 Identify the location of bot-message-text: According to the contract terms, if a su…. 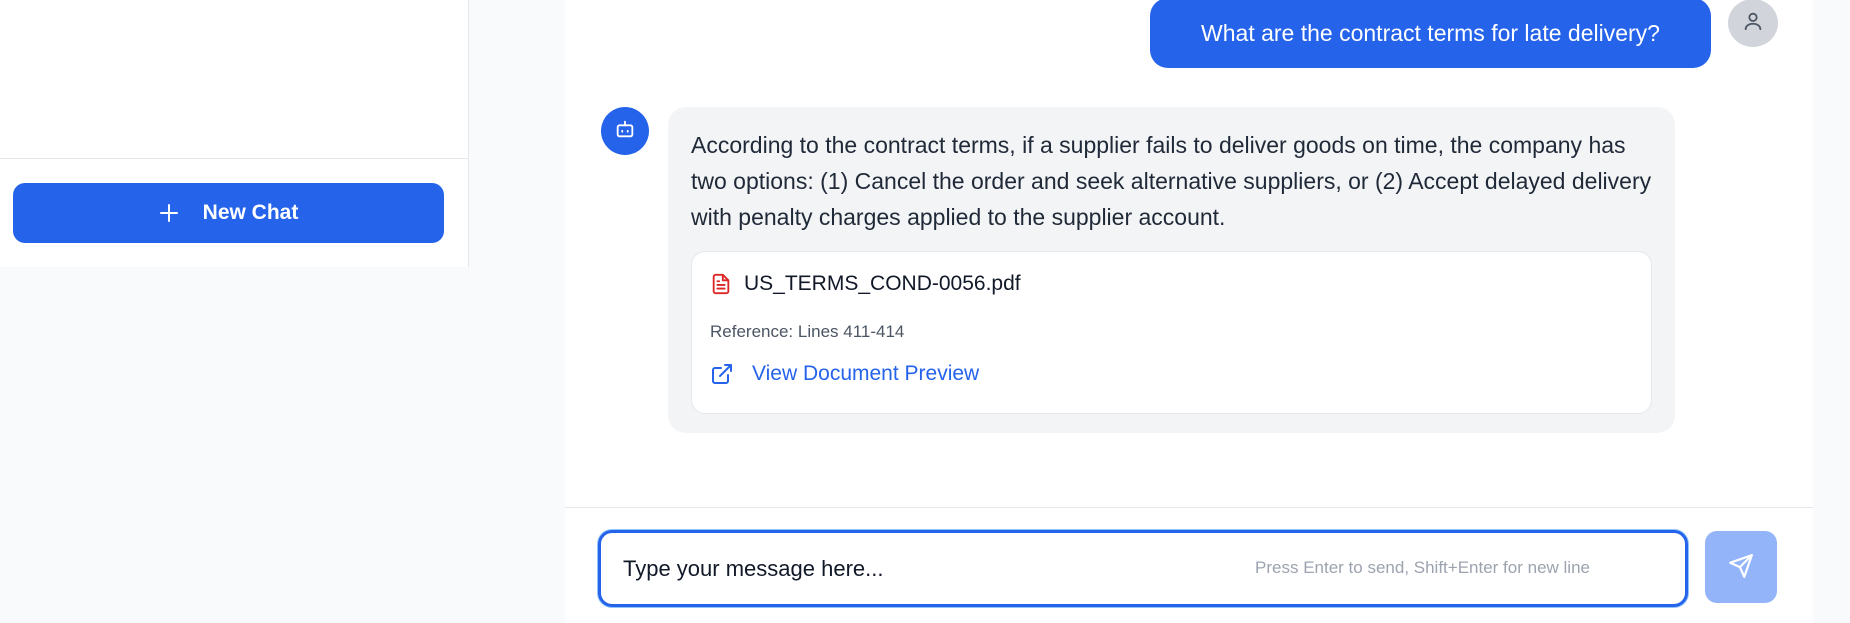
(1171, 181).